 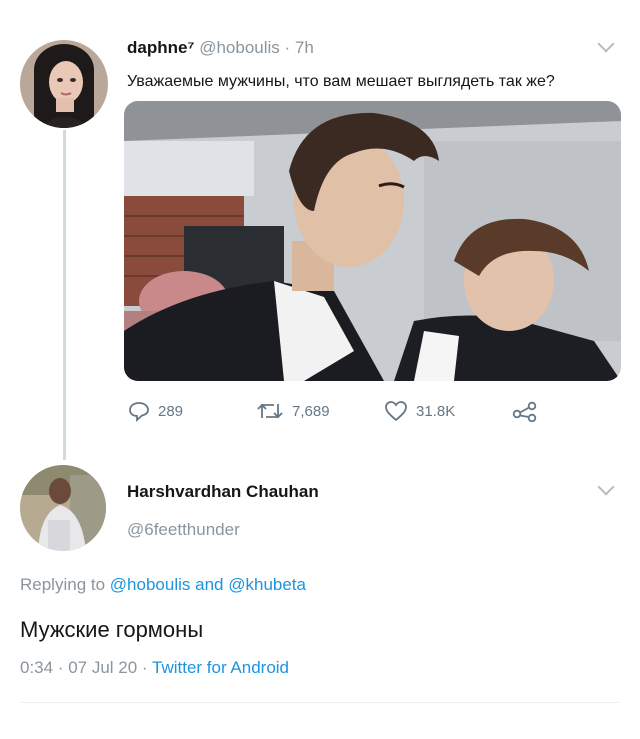 I want to click on reply-meta: 0:34 · 07 Jul 20 · Twitter for Android, so click(x=154, y=668).